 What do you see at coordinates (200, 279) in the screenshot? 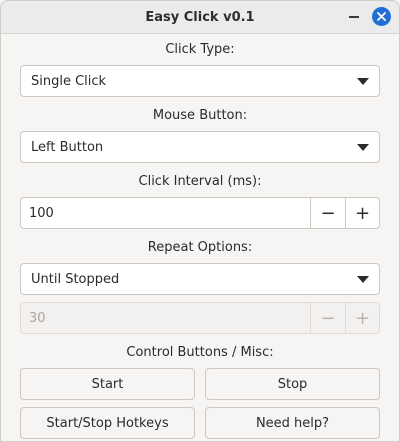
I see `repeat-options-dropdown: Until Stopped` at bounding box center [200, 279].